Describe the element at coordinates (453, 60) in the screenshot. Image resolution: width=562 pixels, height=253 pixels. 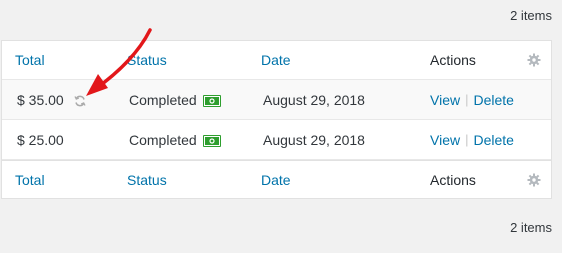
I see `column-header-actions: Actions` at that location.